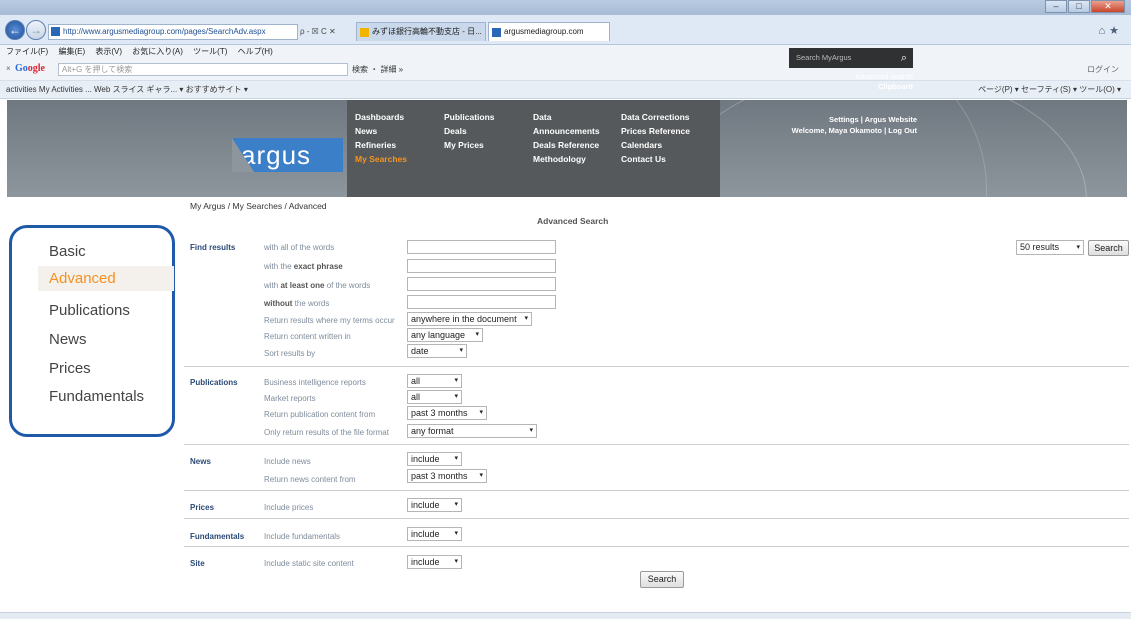  Describe the element at coordinates (549, 31) in the screenshot. I see `browser-tab-2: argusmediagroup.com` at that location.